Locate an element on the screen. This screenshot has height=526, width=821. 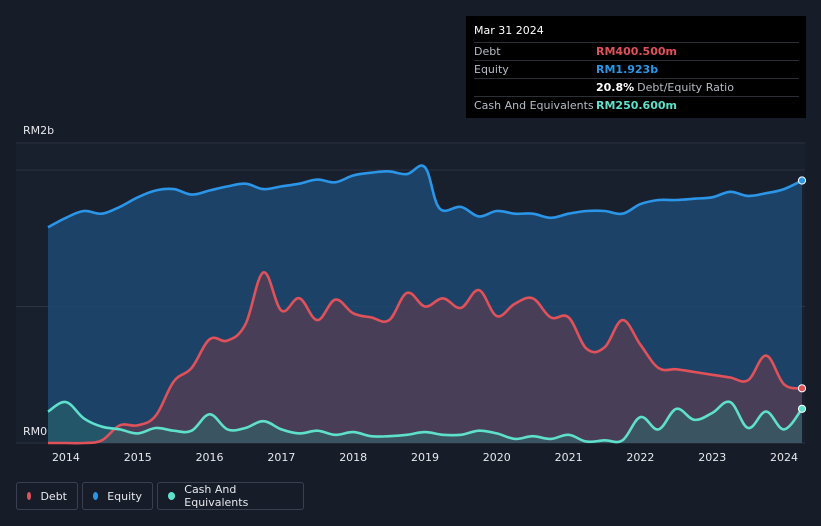
tooltip-label: Equity is located at coordinates (491, 69).